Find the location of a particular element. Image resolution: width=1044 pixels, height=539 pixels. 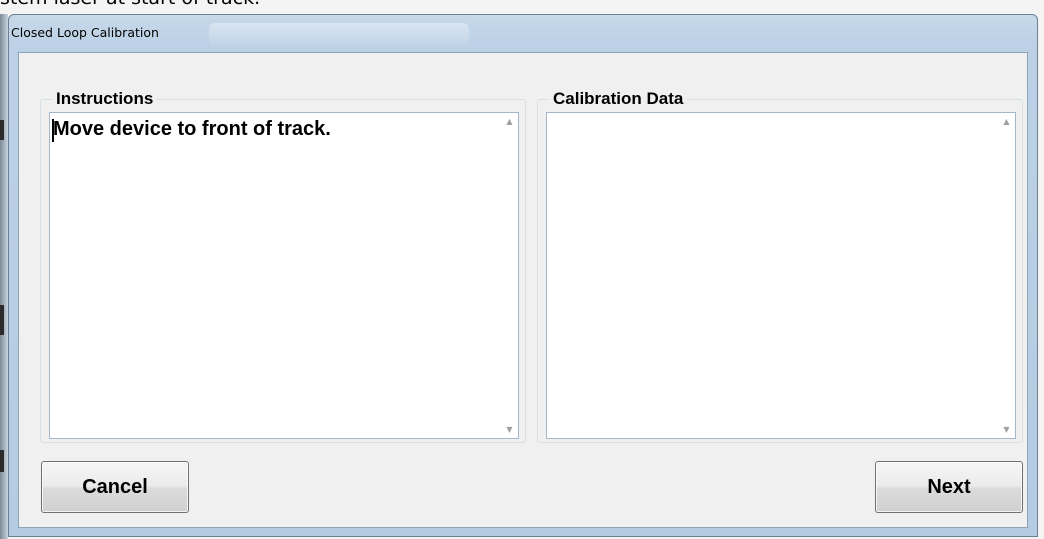

instructions-group-label: Instructions is located at coordinates (105, 99).